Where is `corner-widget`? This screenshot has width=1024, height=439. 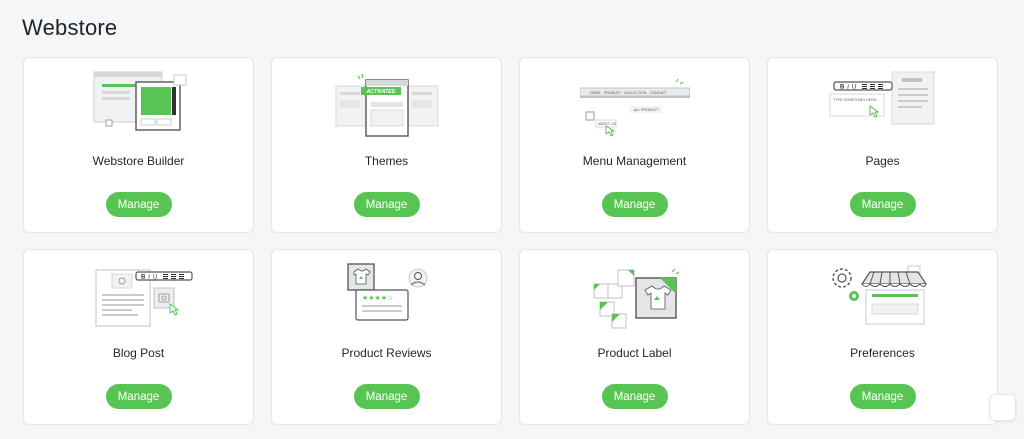 corner-widget is located at coordinates (1002, 407).